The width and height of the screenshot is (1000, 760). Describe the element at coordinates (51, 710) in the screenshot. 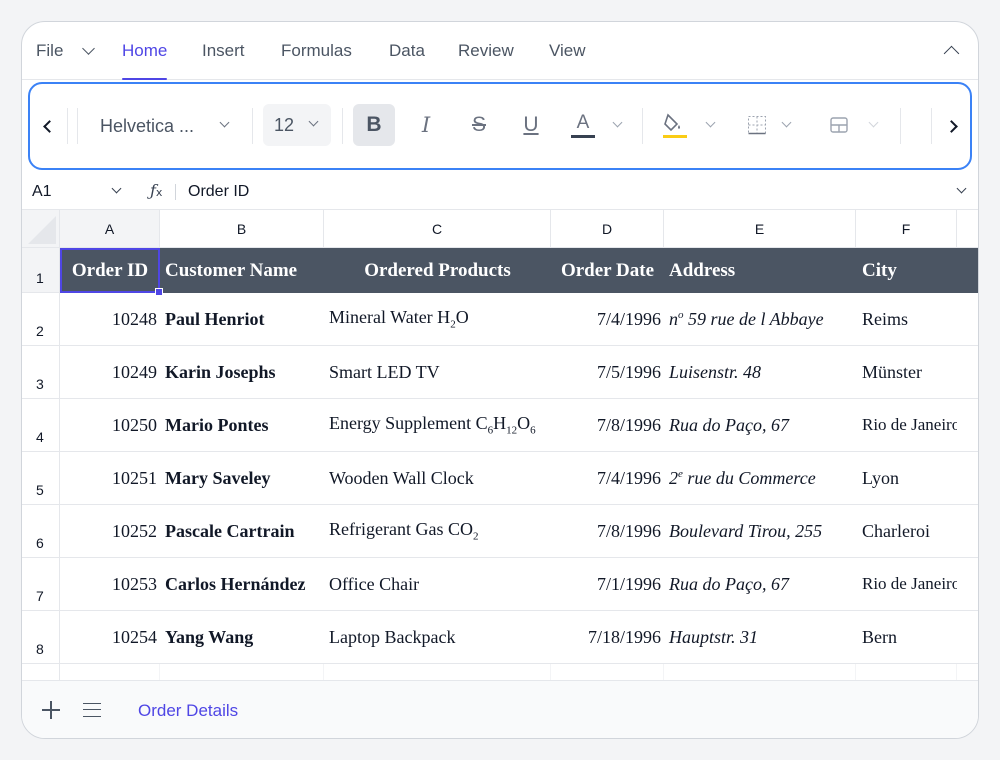

I see `add-sheet-icon` at that location.